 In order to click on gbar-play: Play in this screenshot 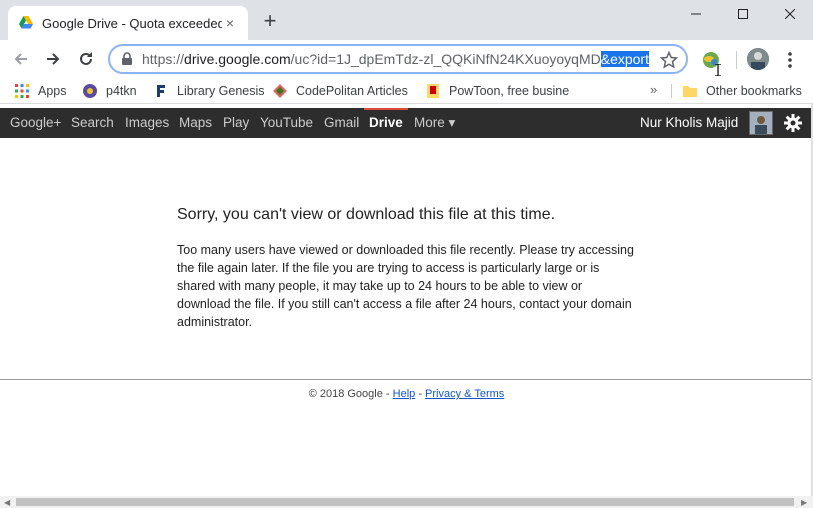, I will do `click(236, 123)`.